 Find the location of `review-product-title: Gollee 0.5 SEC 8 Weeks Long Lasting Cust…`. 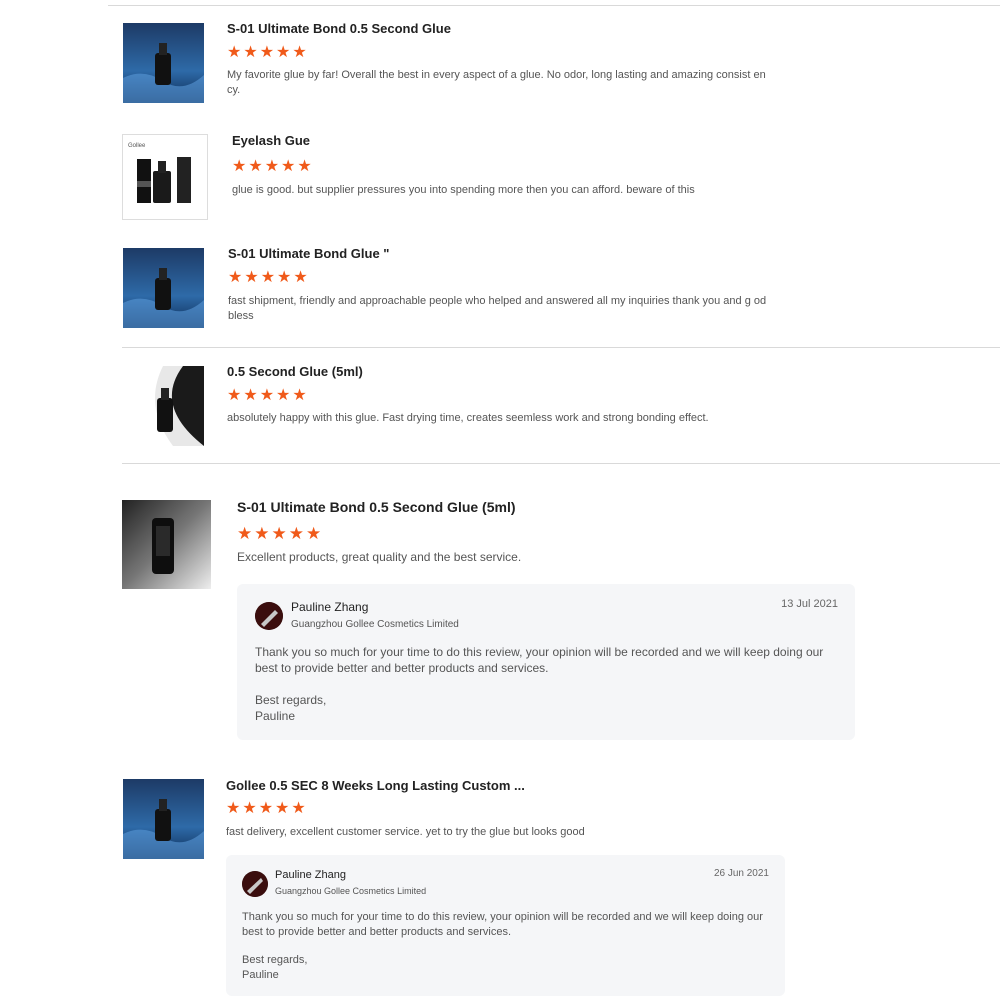

review-product-title: Gollee 0.5 SEC 8 Weeks Long Lasting Cust… is located at coordinates (375, 785).